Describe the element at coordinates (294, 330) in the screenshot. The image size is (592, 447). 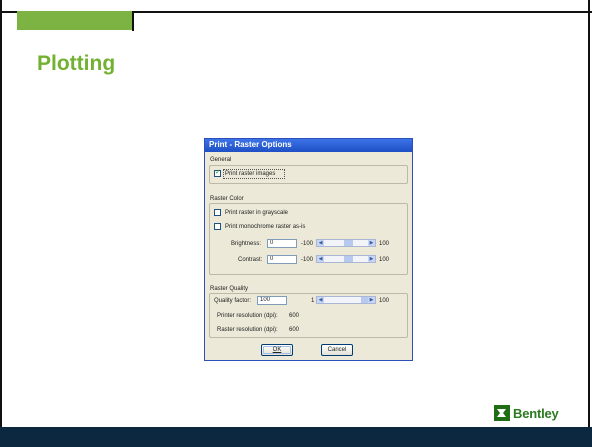
I see `raster-resolution-value: 600` at that location.